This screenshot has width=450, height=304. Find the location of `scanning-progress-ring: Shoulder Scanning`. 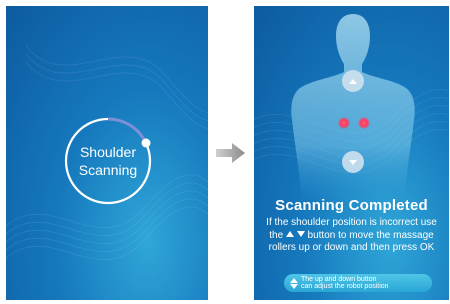

scanning-progress-ring: Shoulder Scanning is located at coordinates (108, 161).